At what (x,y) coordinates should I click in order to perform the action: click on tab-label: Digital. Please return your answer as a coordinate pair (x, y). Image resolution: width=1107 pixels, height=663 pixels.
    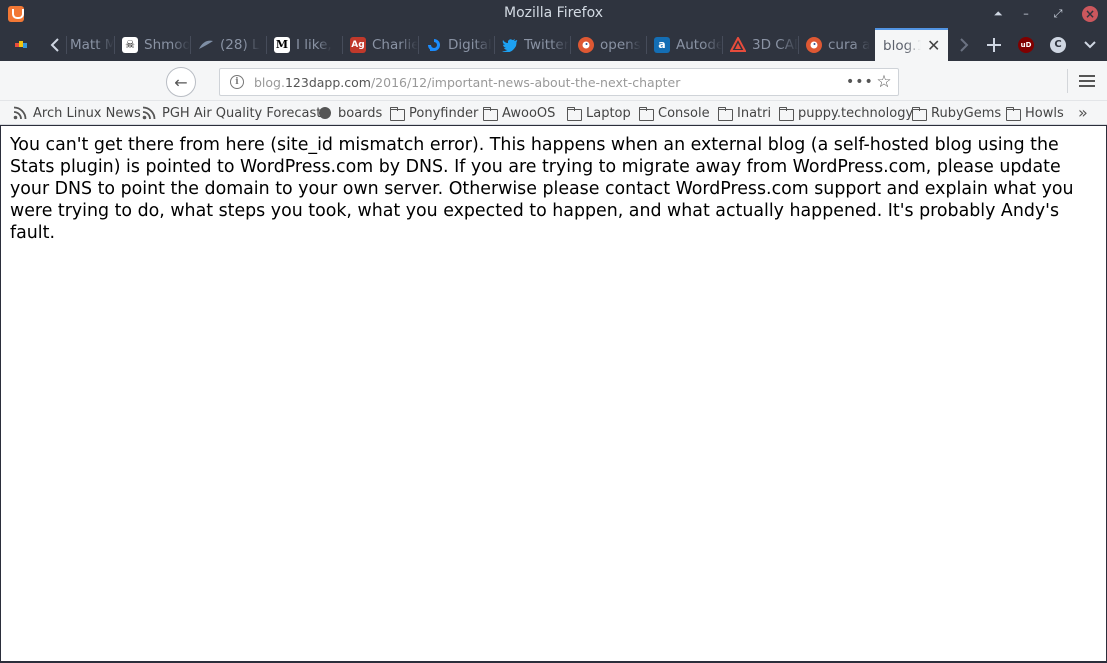
    Looking at the image, I should click on (470, 44).